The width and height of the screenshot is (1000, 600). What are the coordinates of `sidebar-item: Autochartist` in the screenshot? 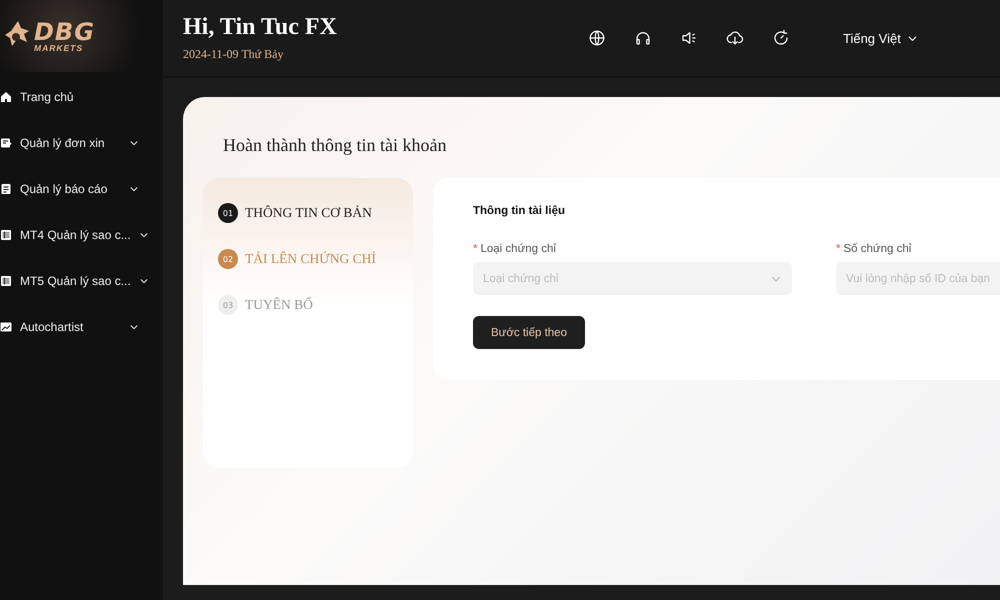 It's located at (81, 327).